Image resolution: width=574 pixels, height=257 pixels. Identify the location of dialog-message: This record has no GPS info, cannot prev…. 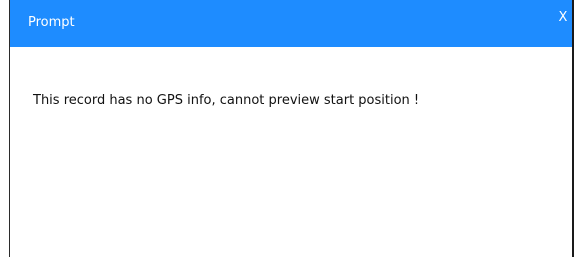
(226, 100).